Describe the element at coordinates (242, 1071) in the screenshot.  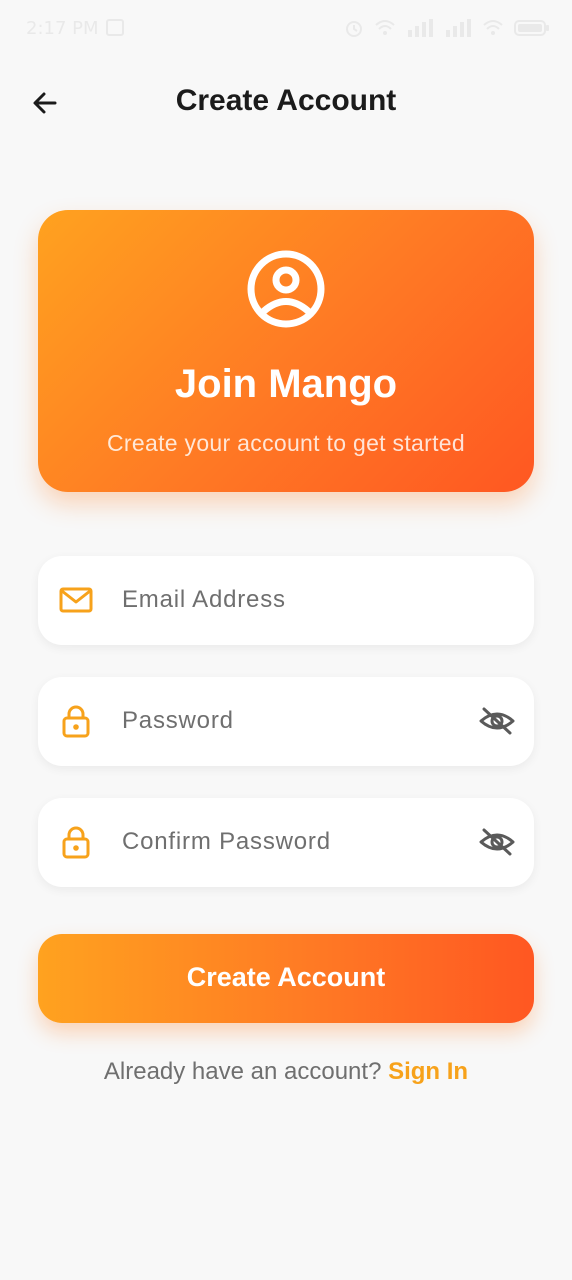
I see `signin-prompt-text: Already have an account?` at that location.